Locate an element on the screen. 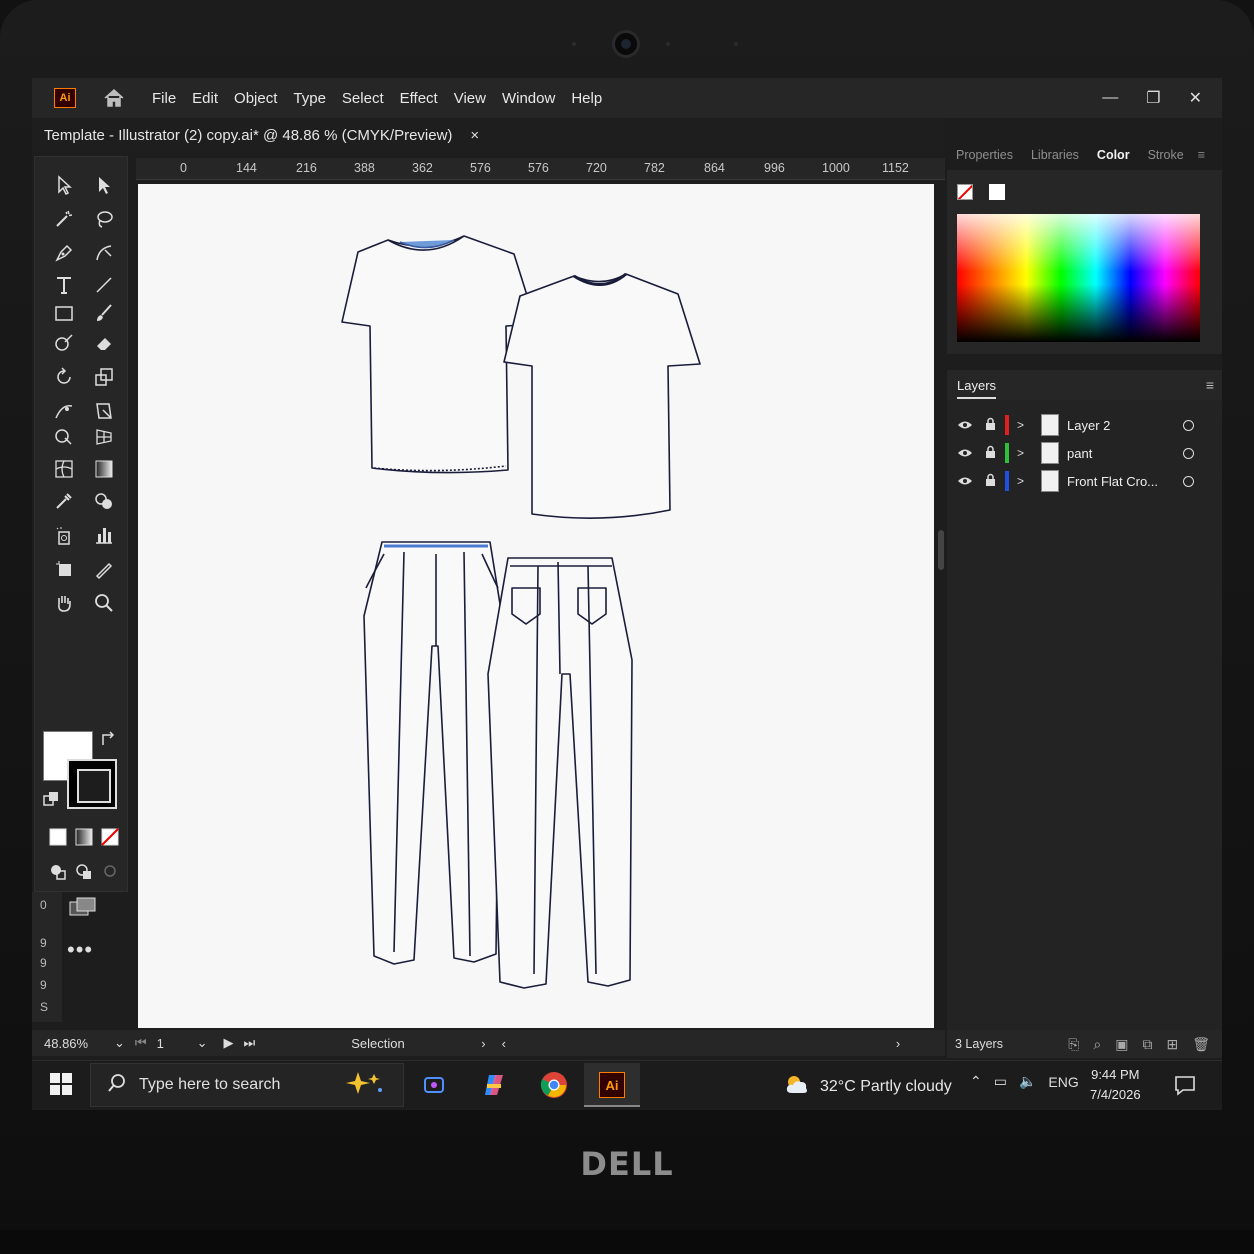  zoom-dropdown-icon: ⌄ is located at coordinates (119, 1043).